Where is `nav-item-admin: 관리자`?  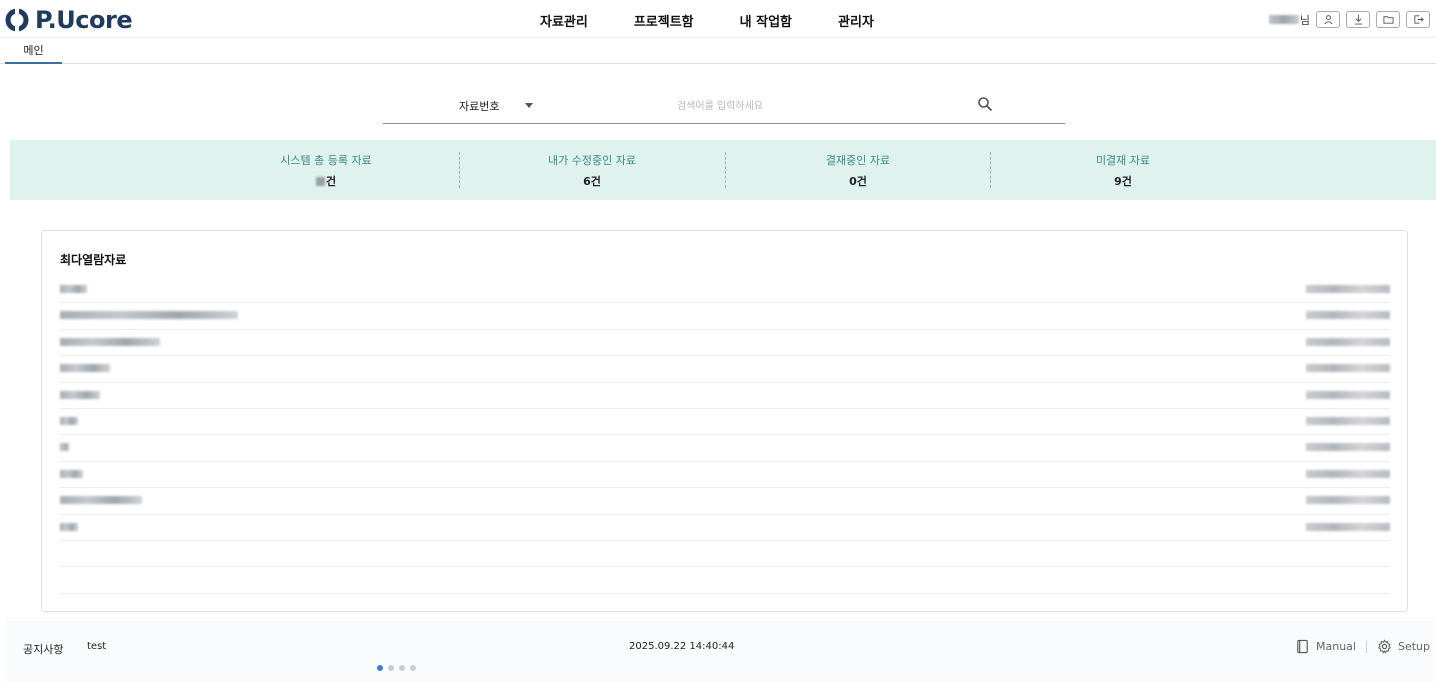 nav-item-admin: 관리자 is located at coordinates (856, 20).